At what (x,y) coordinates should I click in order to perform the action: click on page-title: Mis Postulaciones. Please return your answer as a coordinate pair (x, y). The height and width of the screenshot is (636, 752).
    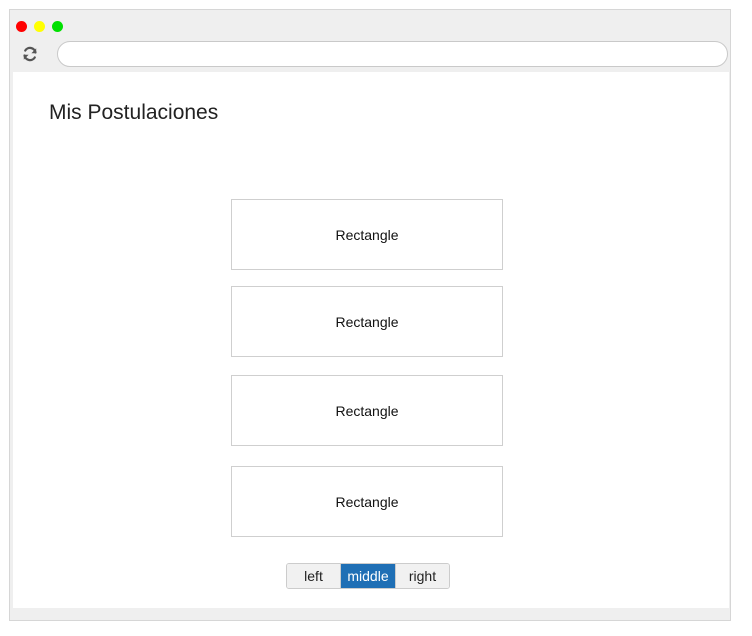
    Looking at the image, I should click on (134, 112).